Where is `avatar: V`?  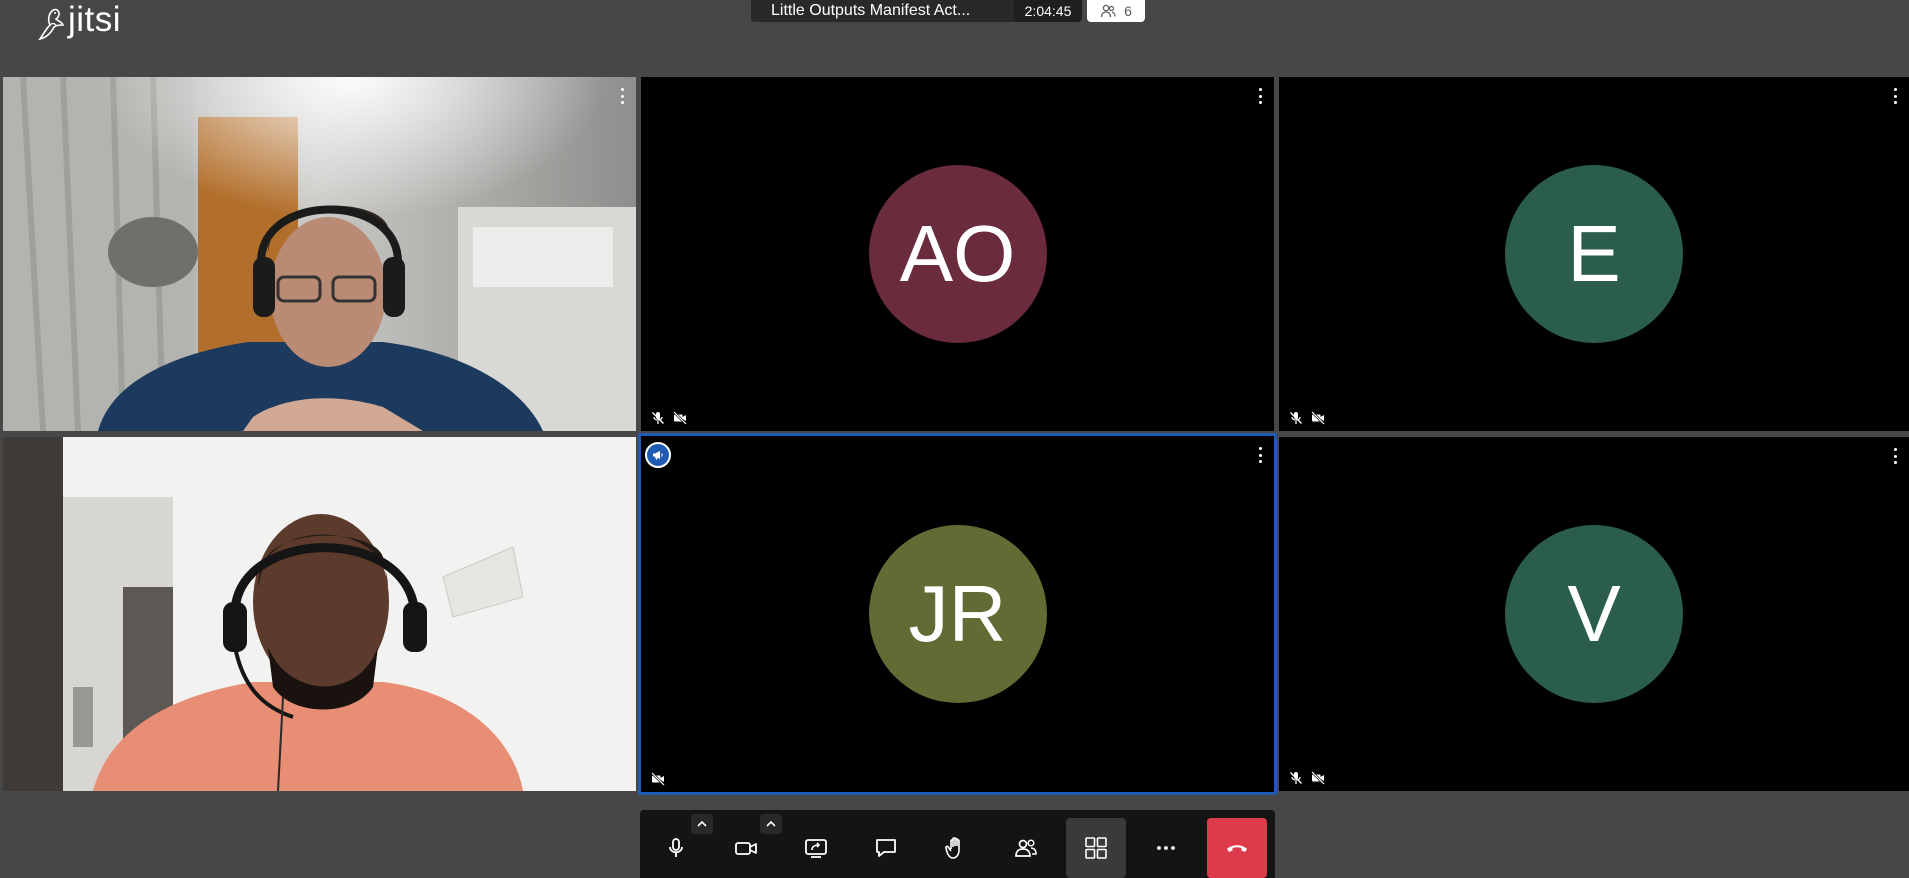 avatar: V is located at coordinates (1594, 614).